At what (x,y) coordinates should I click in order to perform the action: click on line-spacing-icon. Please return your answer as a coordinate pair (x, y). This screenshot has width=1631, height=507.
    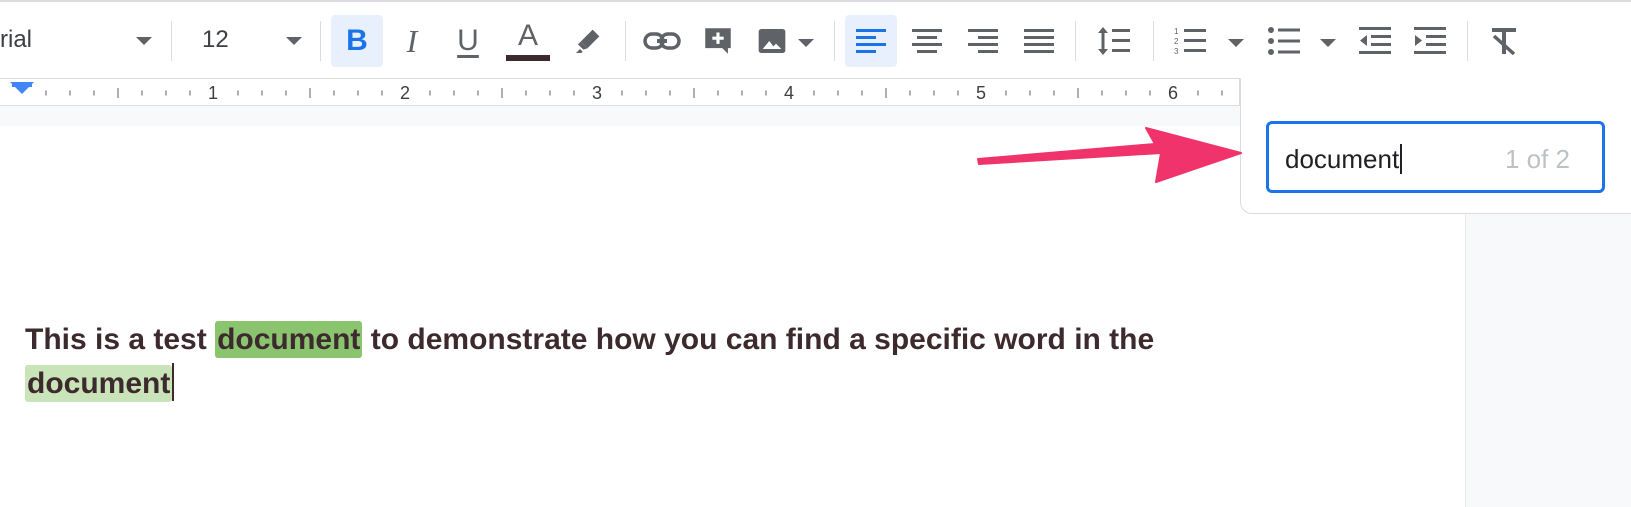
    Looking at the image, I should click on (1114, 41).